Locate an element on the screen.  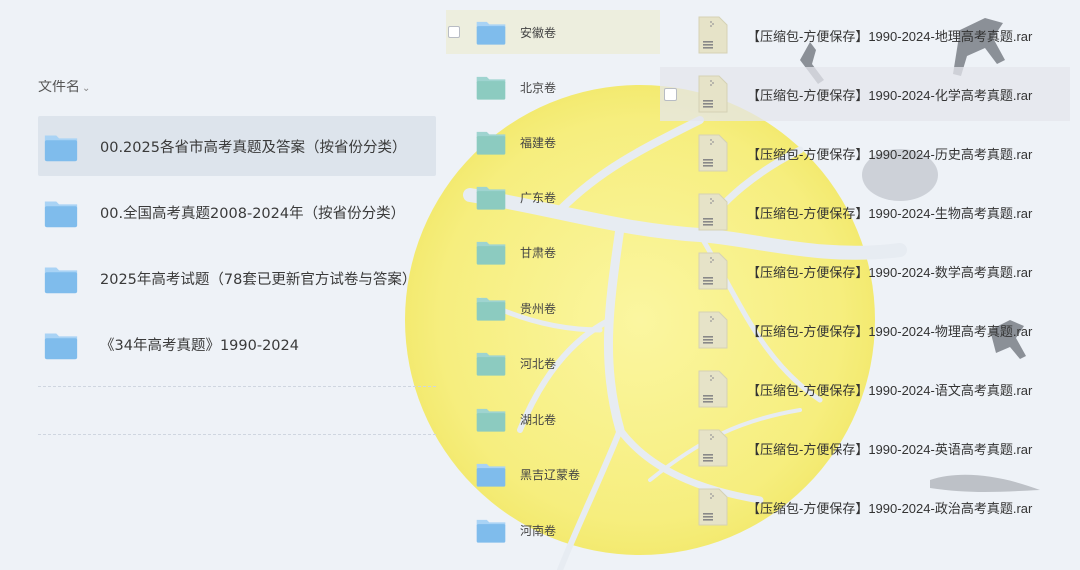
column-header-label: 文件名 is located at coordinates (59, 87).